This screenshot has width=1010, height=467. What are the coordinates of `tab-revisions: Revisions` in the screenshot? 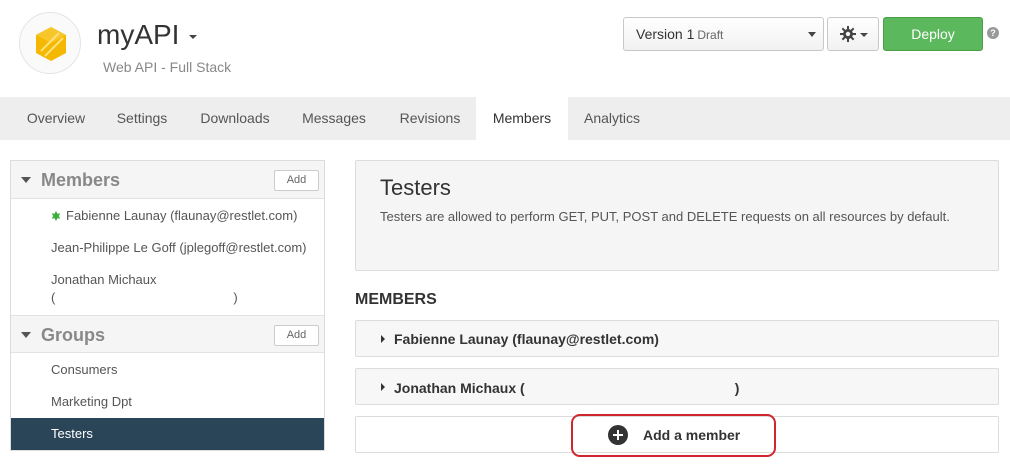 It's located at (430, 118).